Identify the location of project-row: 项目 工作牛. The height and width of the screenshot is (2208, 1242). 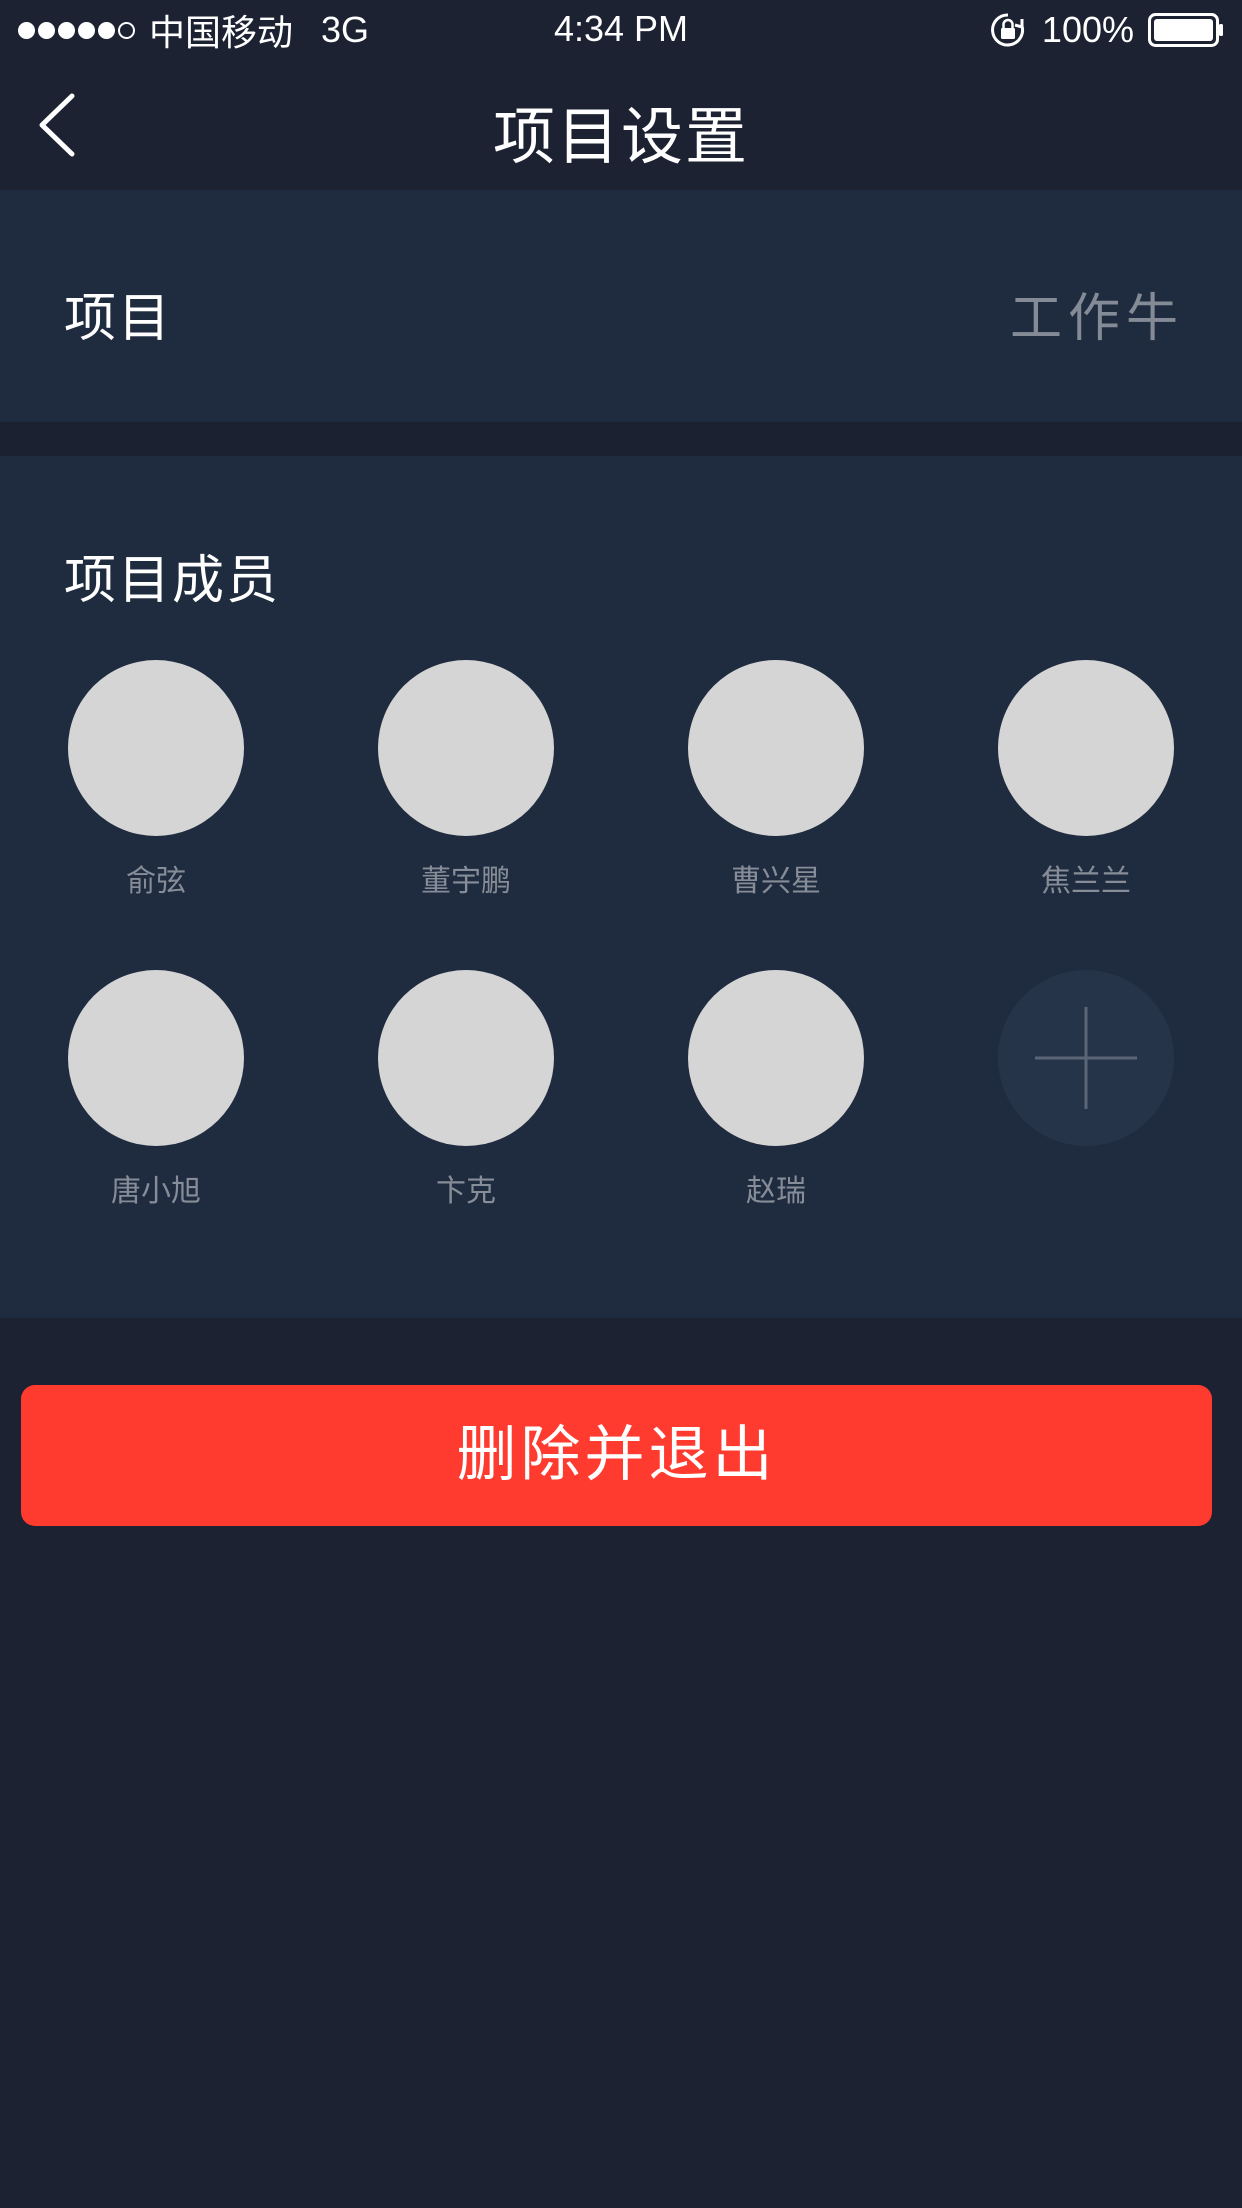
(621, 306).